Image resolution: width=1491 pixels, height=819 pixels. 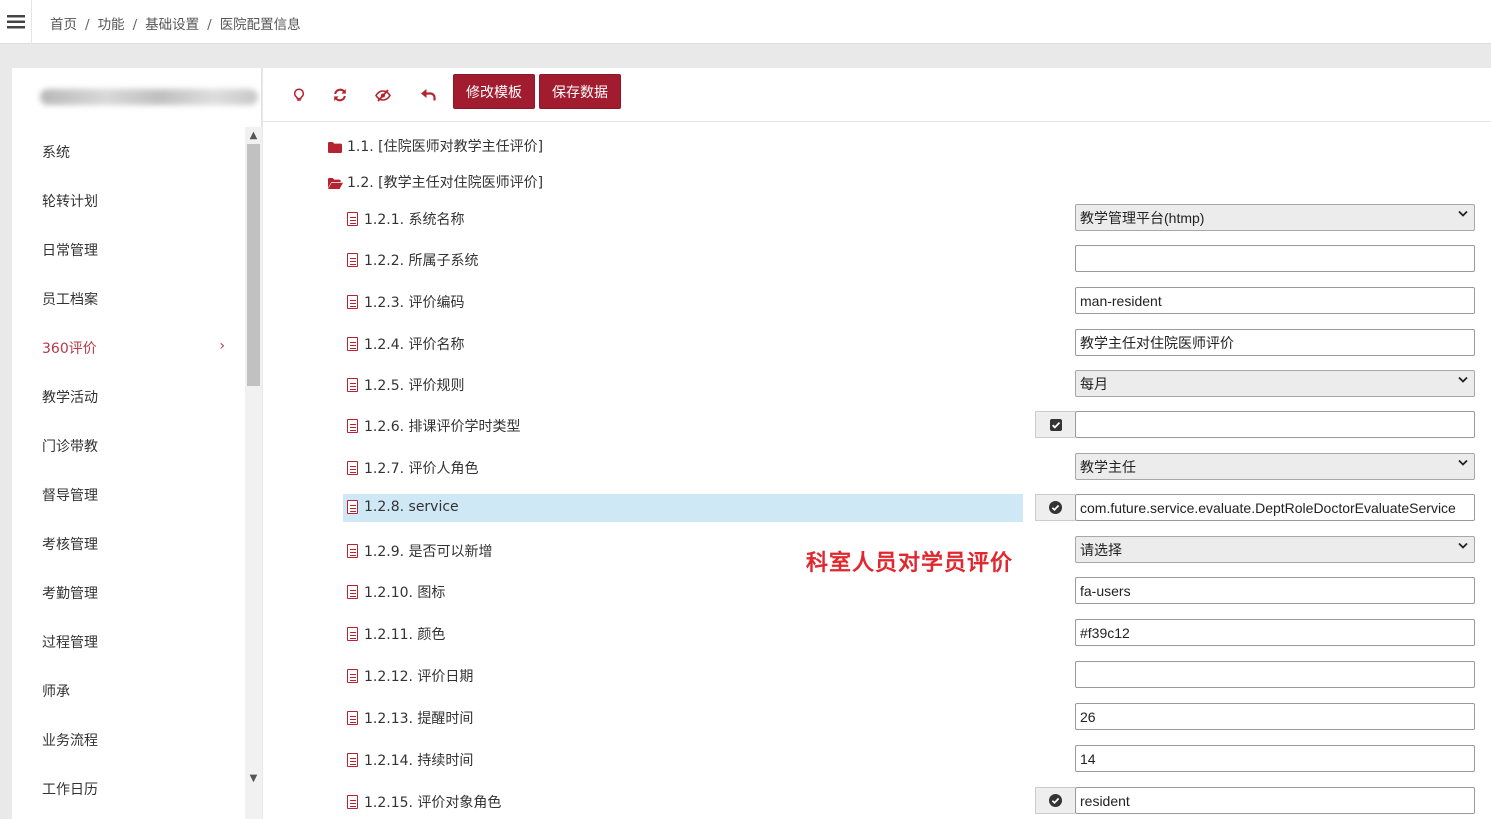 What do you see at coordinates (1142, 217) in the screenshot?
I see `field-value: 教学管理平台(htmp)` at bounding box center [1142, 217].